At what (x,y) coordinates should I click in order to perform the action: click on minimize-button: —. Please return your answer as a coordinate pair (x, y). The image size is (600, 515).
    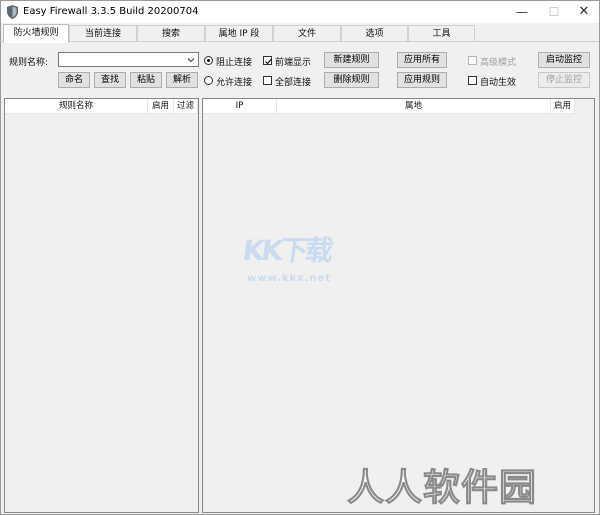
    Looking at the image, I should click on (522, 12).